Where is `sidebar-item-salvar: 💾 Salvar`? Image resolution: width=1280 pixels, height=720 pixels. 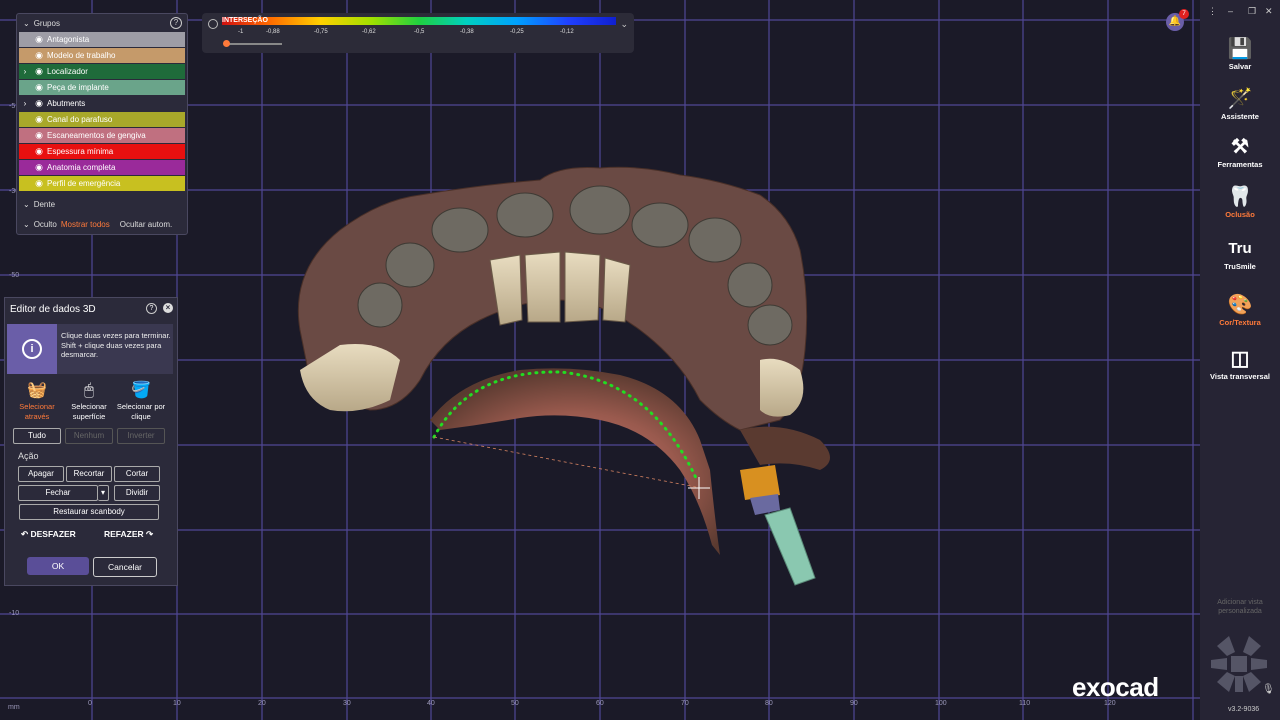 sidebar-item-salvar: 💾 Salvar is located at coordinates (1240, 53).